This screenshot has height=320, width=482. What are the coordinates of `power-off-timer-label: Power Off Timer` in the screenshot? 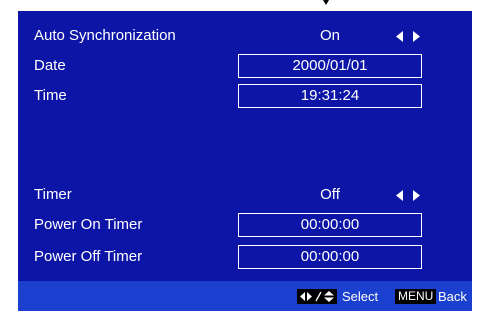 It's located at (88, 256).